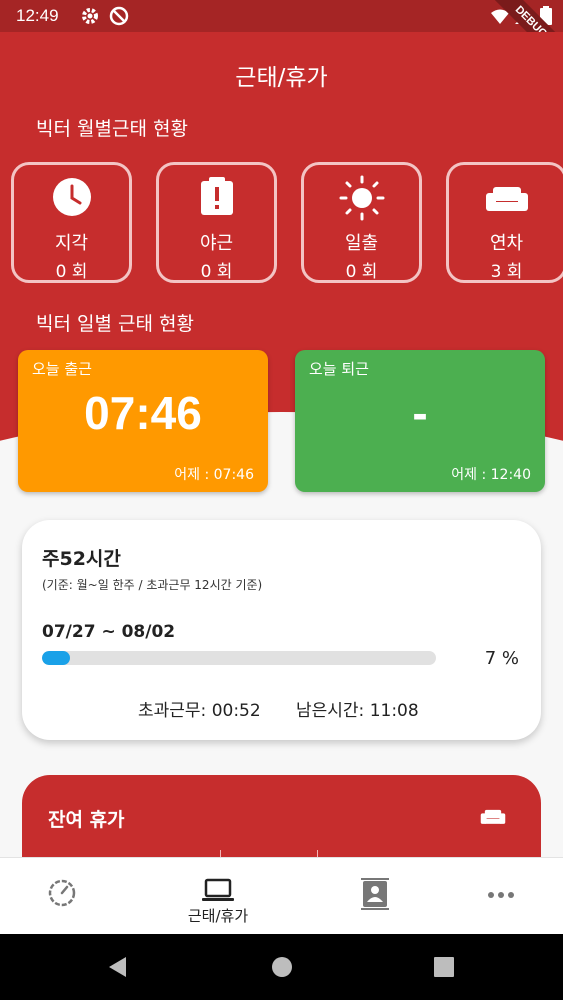 The height and width of the screenshot is (1000, 563). Describe the element at coordinates (81, 559) in the screenshot. I see `weekly-title: 주52시간` at that location.